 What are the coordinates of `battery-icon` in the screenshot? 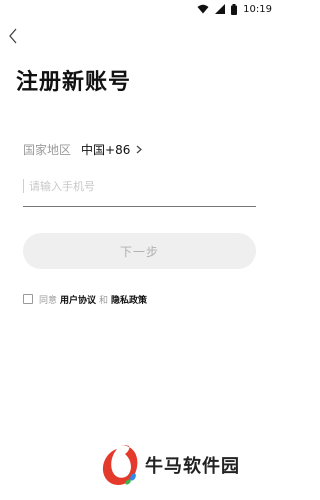 It's located at (234, 9).